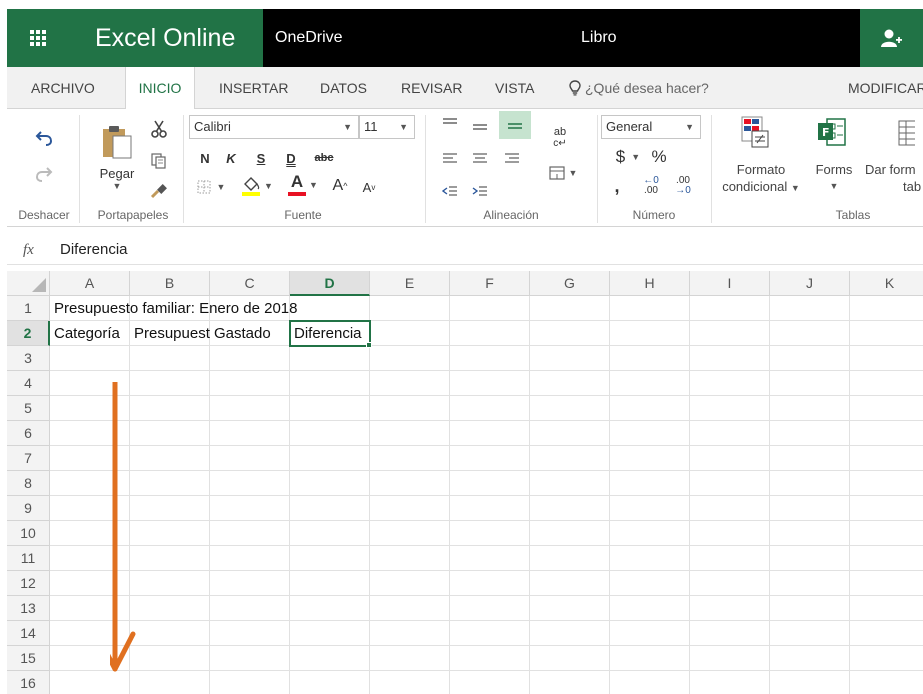 The width and height of the screenshot is (923, 694). What do you see at coordinates (303, 185) in the screenshot?
I see `font-color-button: A ▼` at bounding box center [303, 185].